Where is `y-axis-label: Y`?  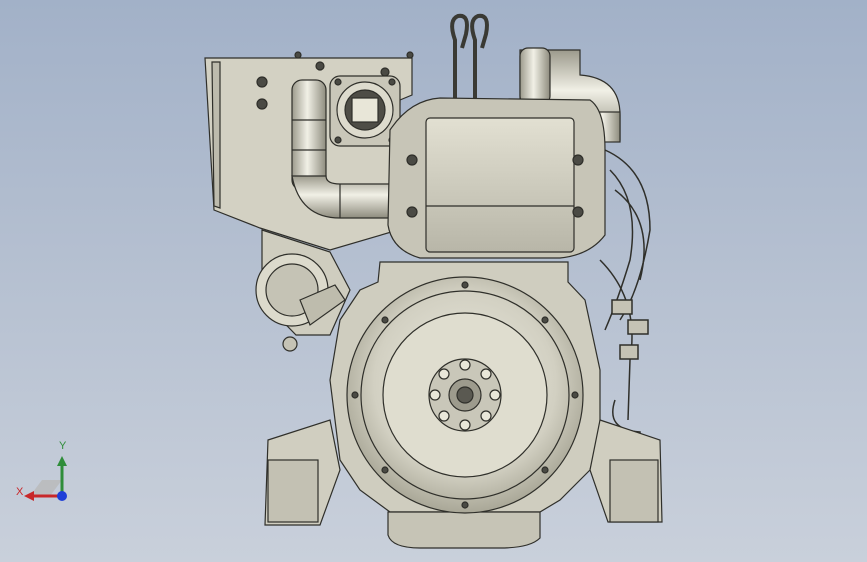
y-axis-label: Y is located at coordinates (63, 446).